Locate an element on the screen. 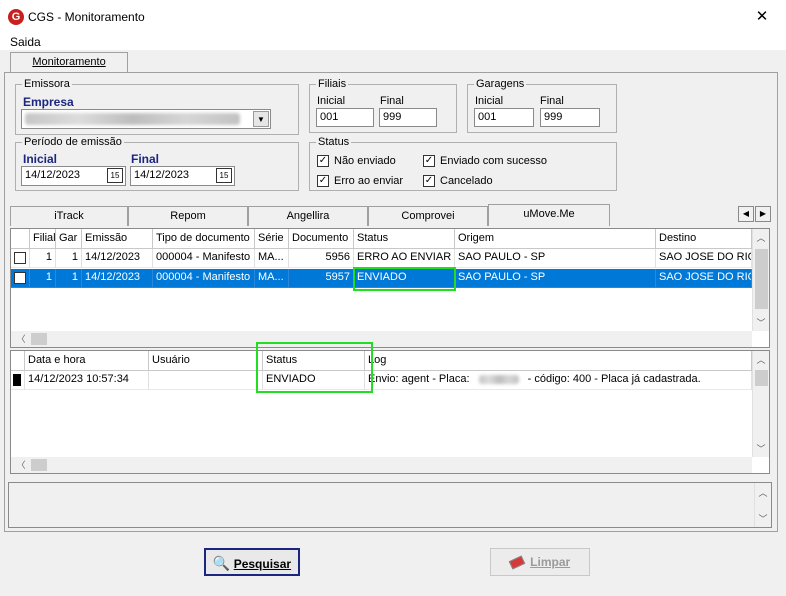 Image resolution: width=786 pixels, height=596 pixels. app-logo-icon: G is located at coordinates (16, 17).